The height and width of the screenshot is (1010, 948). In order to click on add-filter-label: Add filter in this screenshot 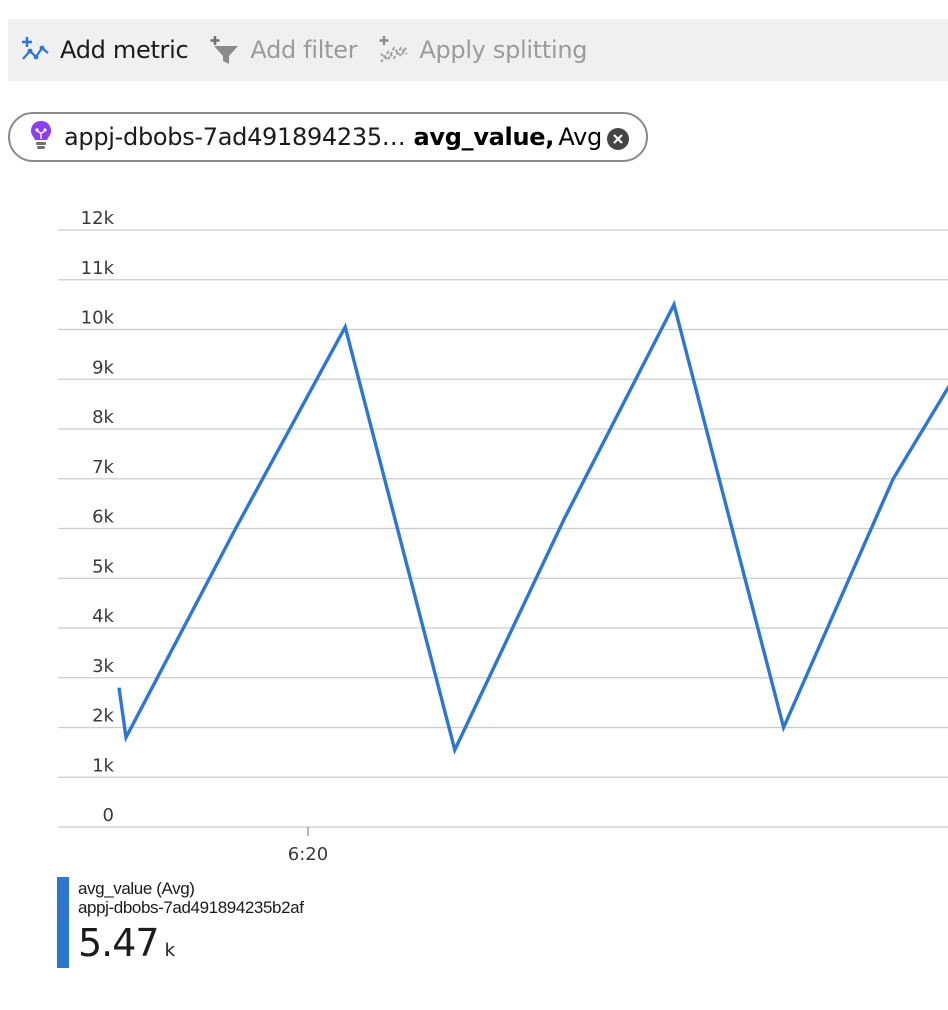, I will do `click(304, 50)`.